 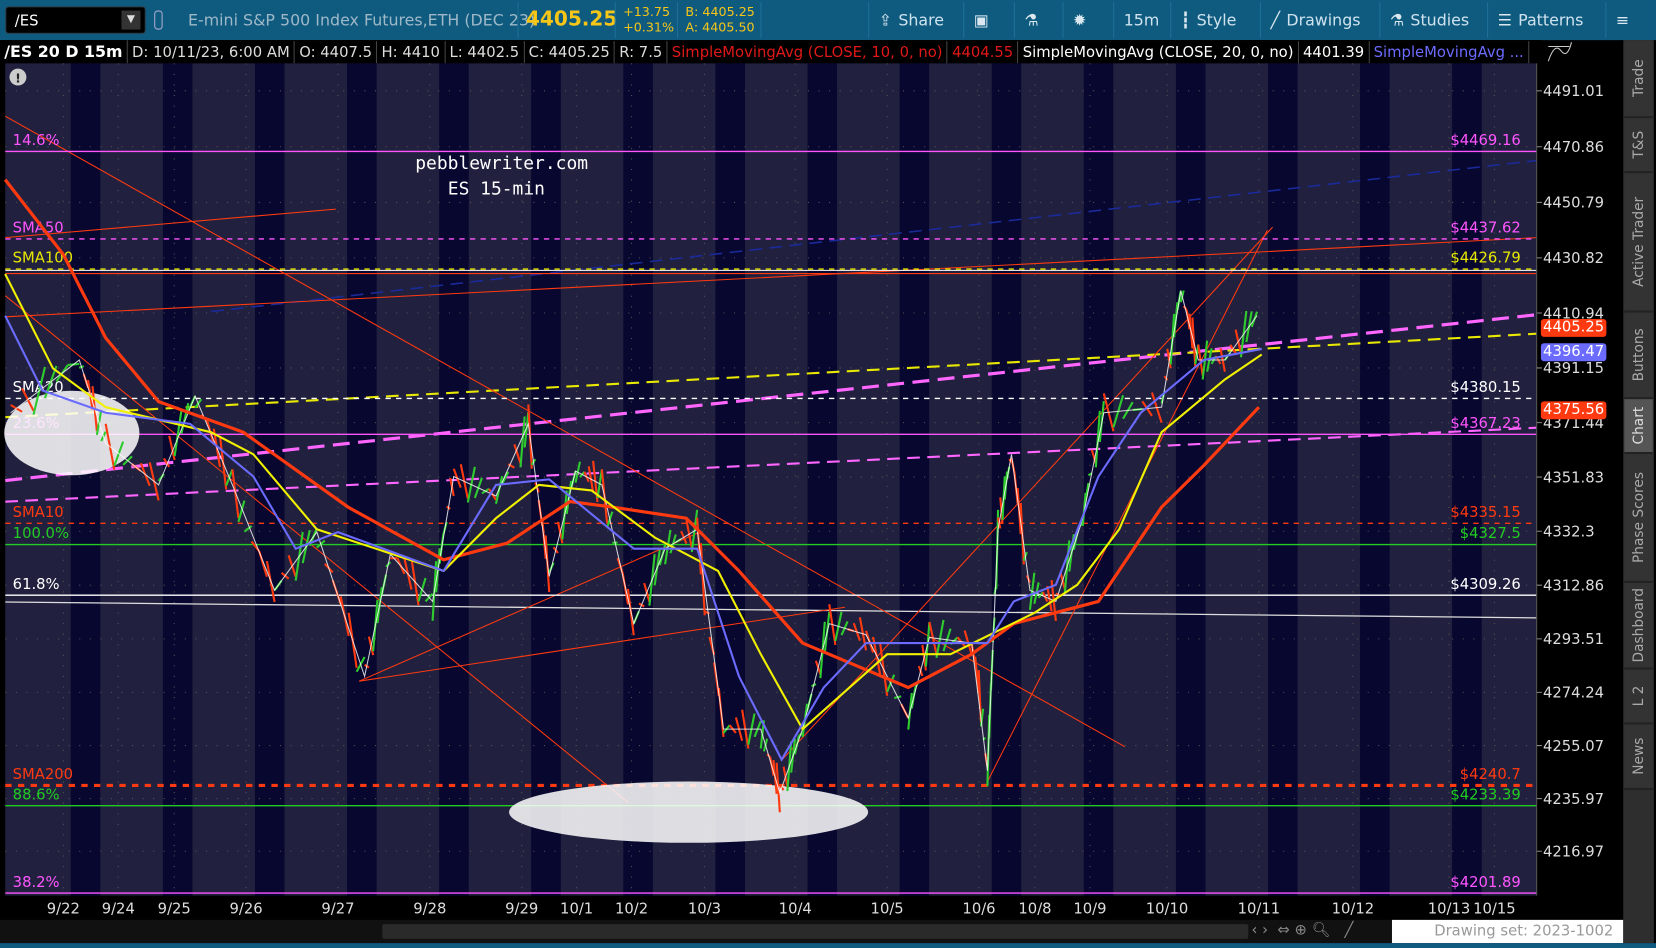 I want to click on side-tab-label: Trade, so click(x=1638, y=78).